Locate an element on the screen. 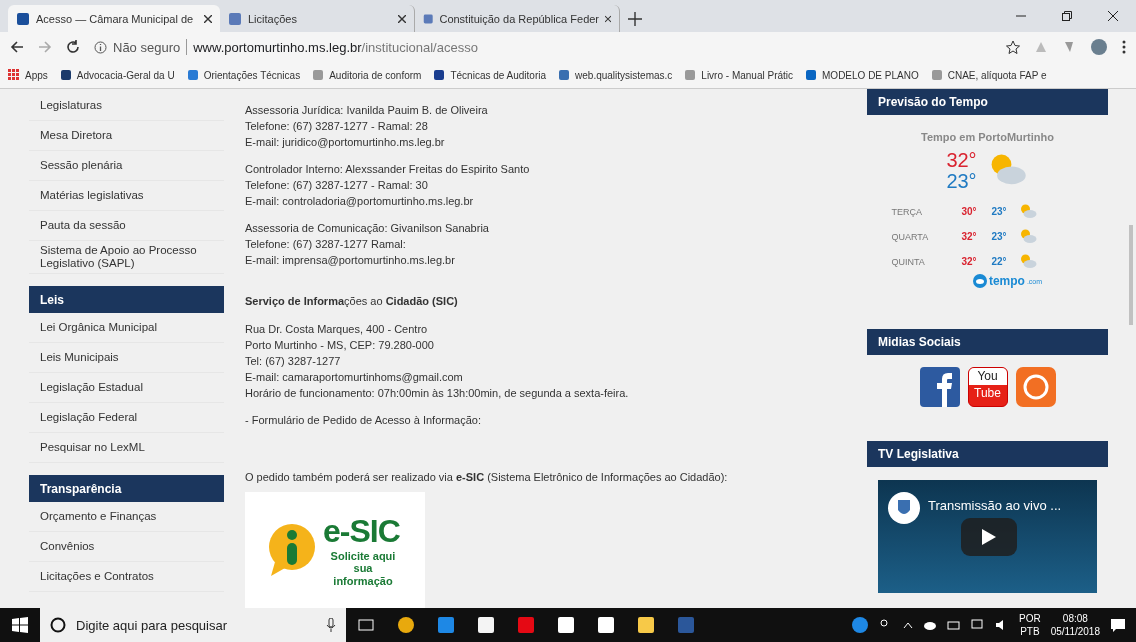 The height and width of the screenshot is (642, 1136). bookmark: Orientações Técnicas is located at coordinates (243, 75).